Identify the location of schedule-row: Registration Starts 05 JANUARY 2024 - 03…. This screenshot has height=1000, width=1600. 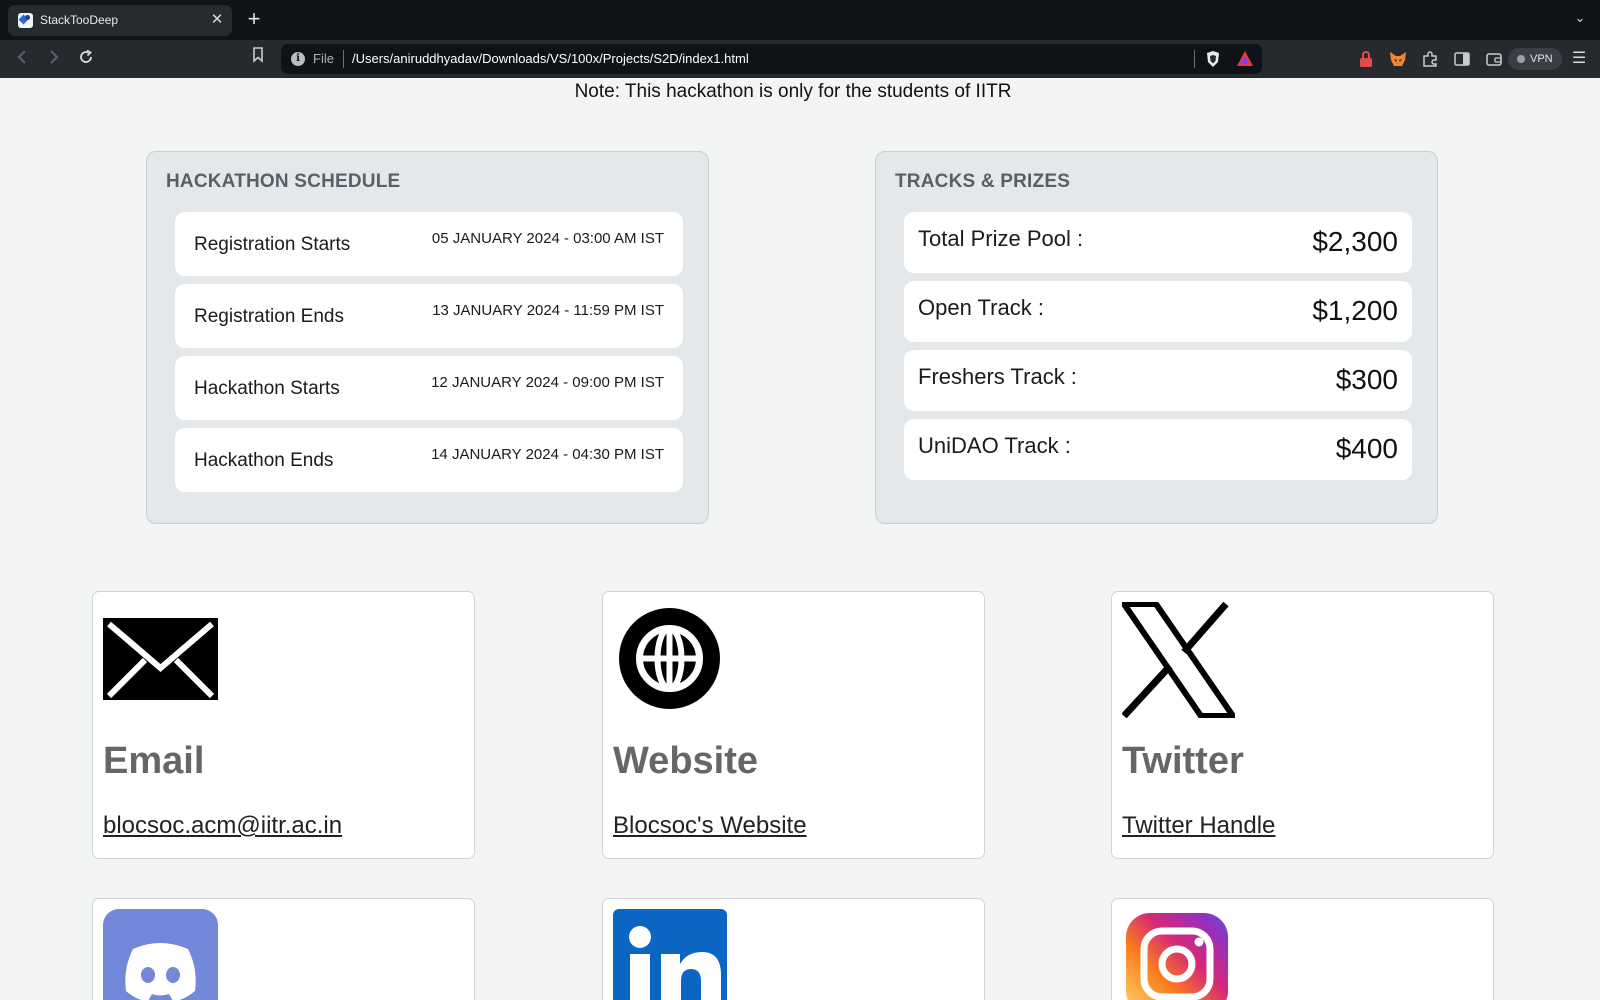
(429, 244).